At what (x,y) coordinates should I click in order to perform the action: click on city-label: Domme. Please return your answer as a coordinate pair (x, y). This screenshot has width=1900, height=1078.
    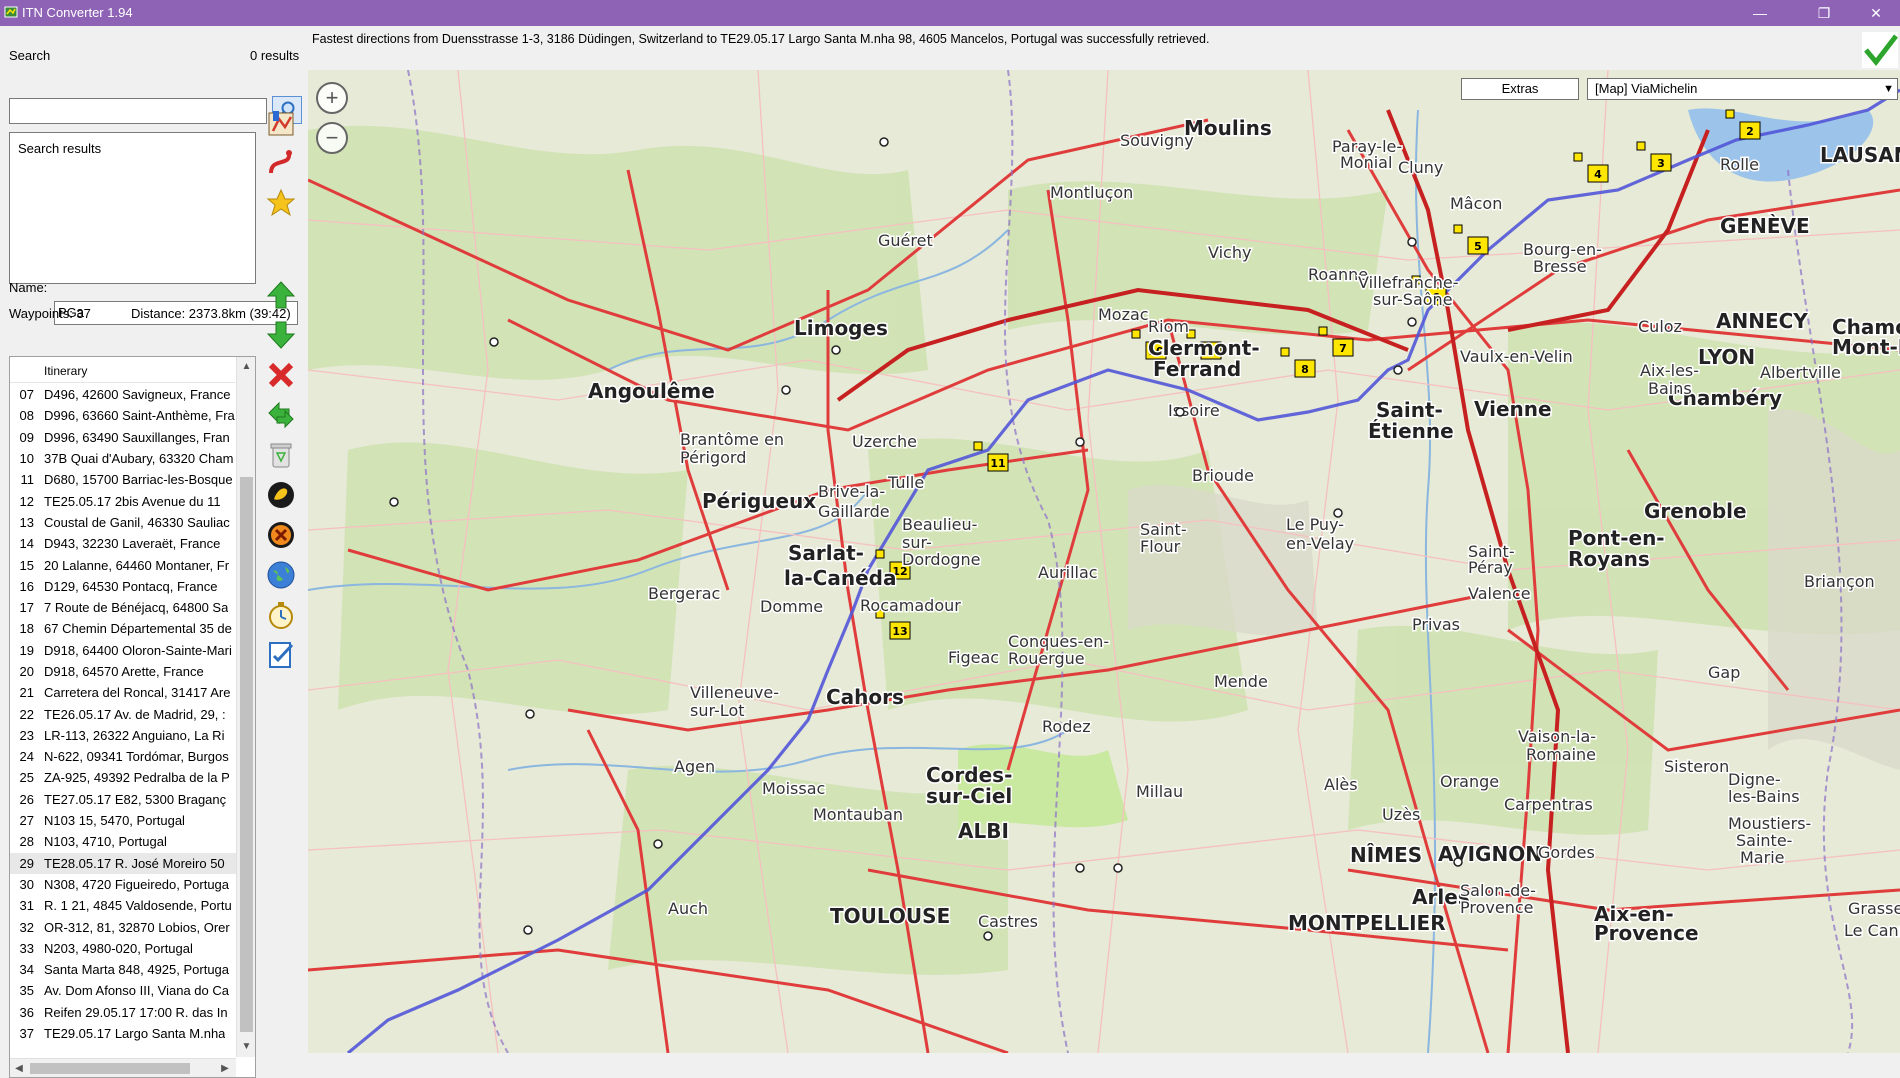
    Looking at the image, I should click on (791, 606).